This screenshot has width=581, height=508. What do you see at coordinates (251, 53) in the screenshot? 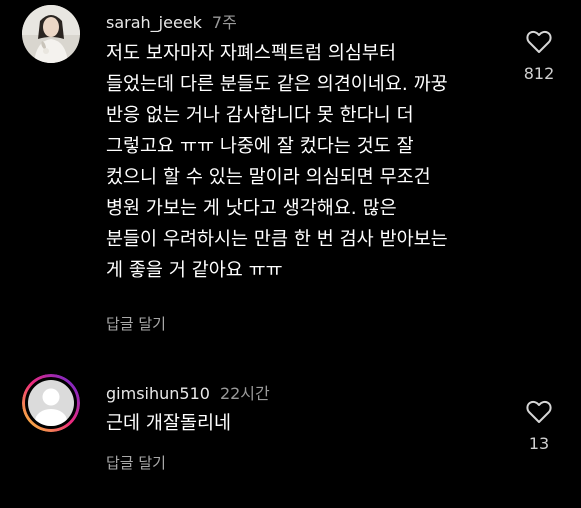
I see `comment-line: 저도 보자마자 자폐스펙트럼 의심부터` at bounding box center [251, 53].